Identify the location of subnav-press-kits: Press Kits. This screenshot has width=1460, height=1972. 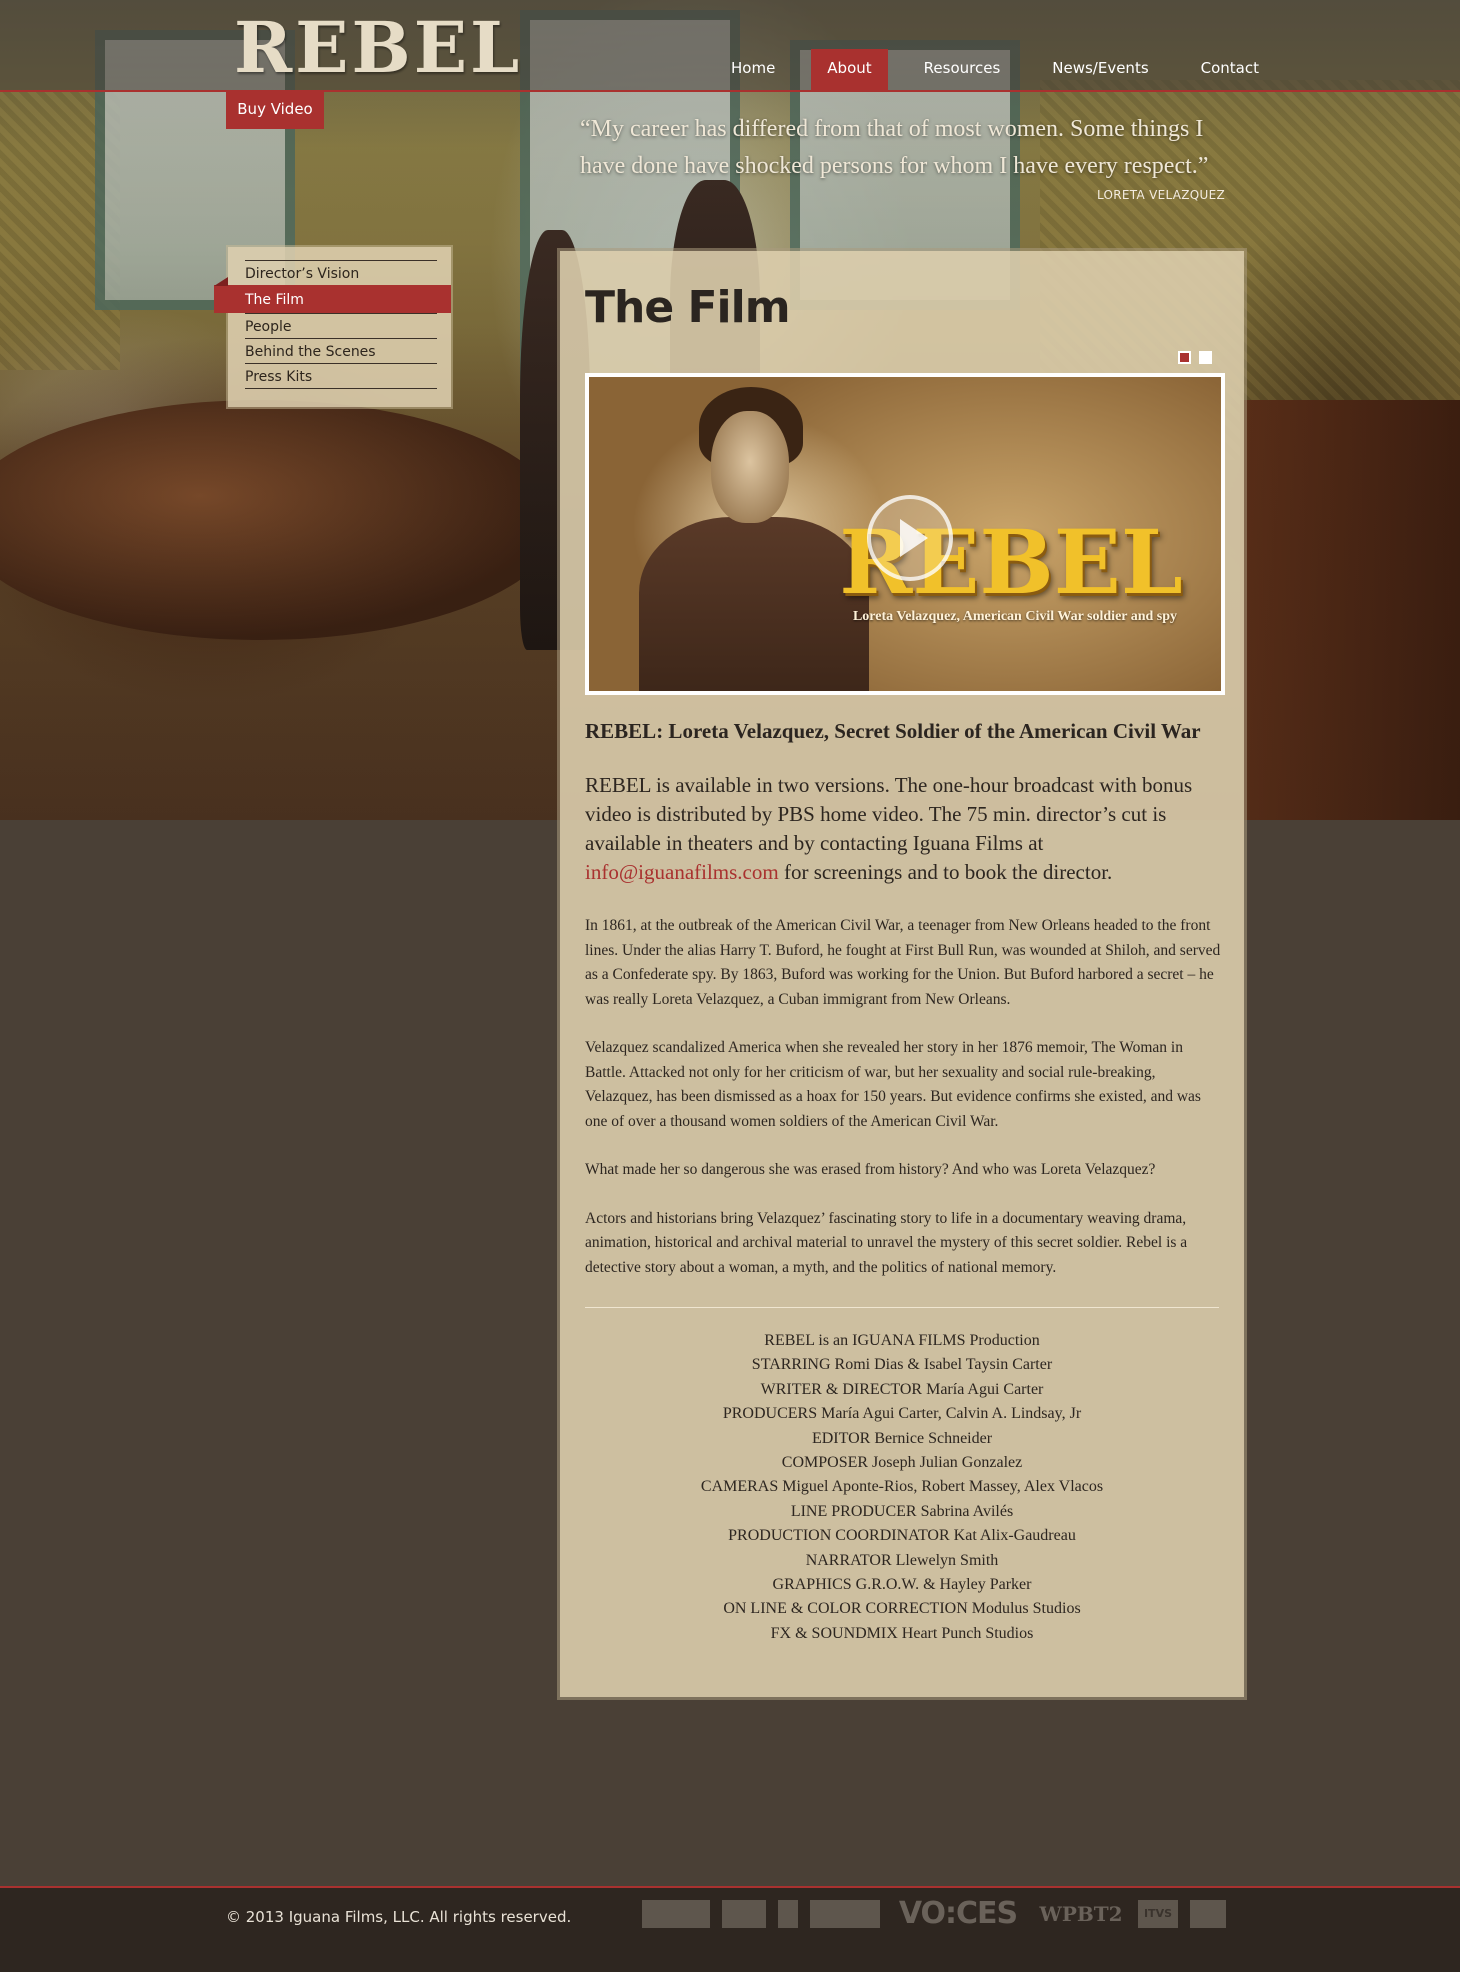
(341, 376).